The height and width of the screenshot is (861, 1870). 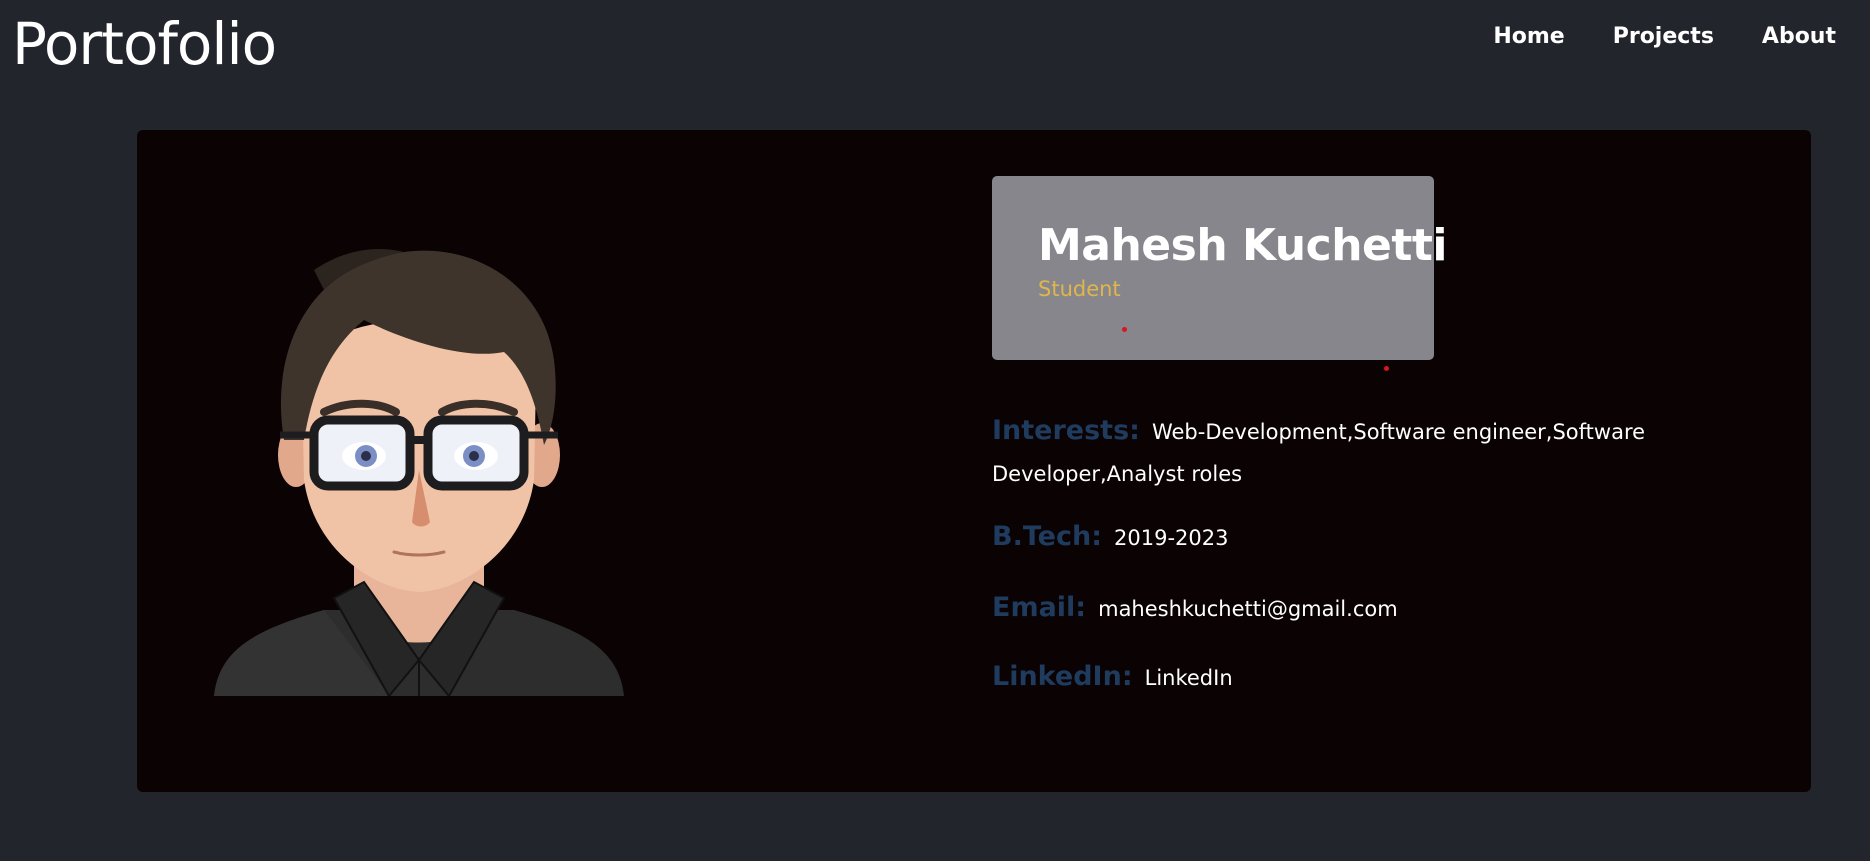 I want to click on btech-label: B.Tech:, so click(x=1047, y=536).